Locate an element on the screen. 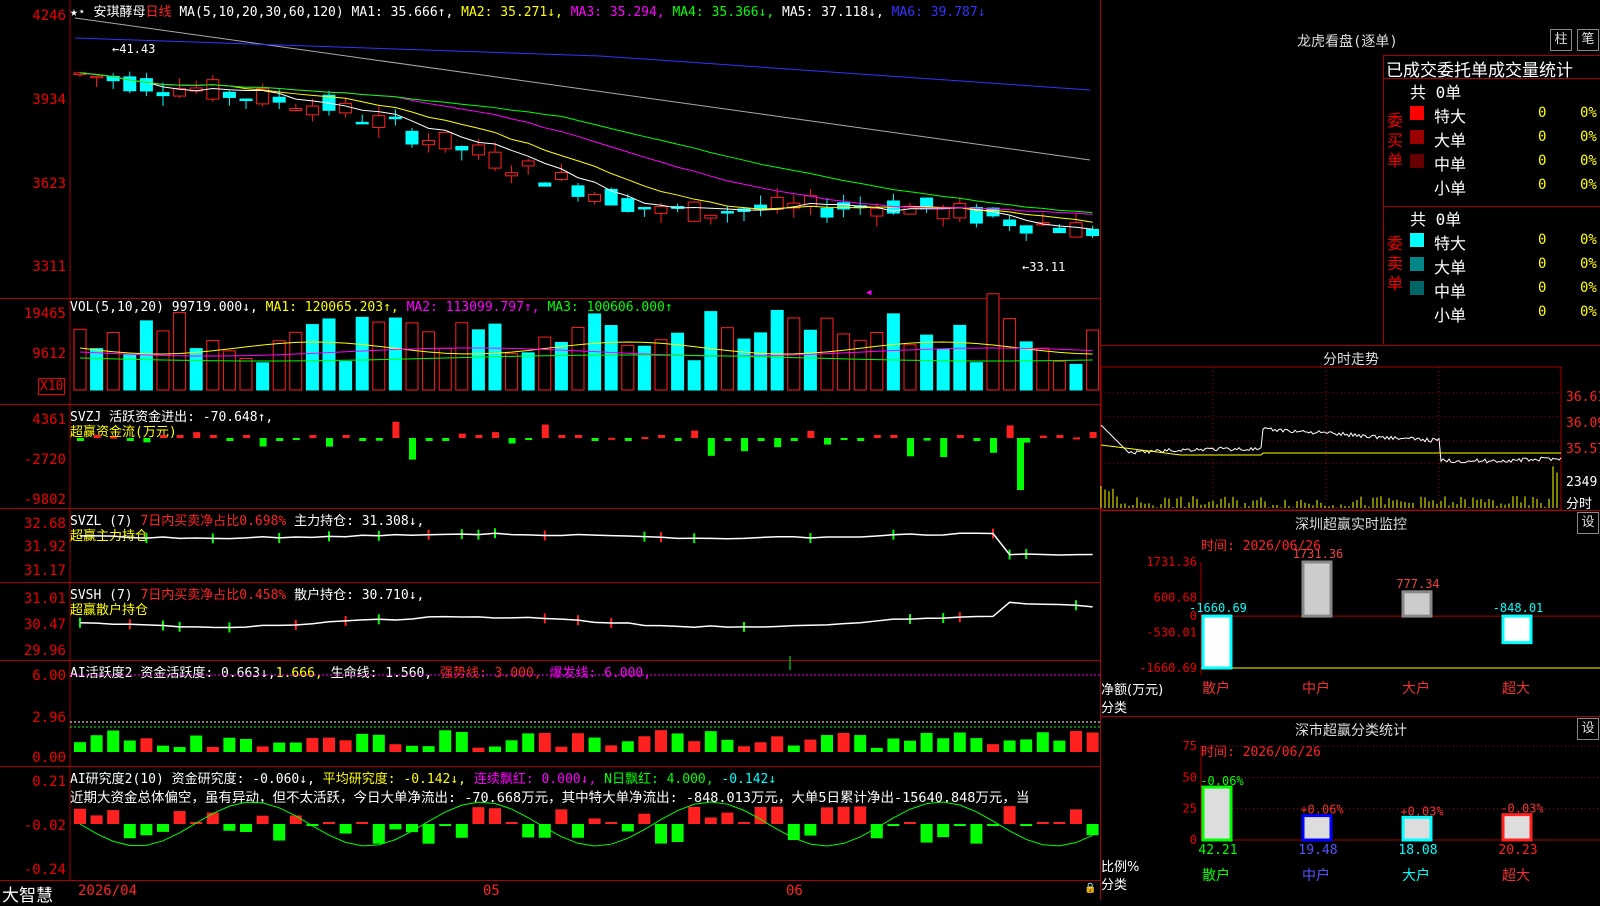 This screenshot has height=906, width=1600. order-type: 小单 is located at coordinates (1450, 188).